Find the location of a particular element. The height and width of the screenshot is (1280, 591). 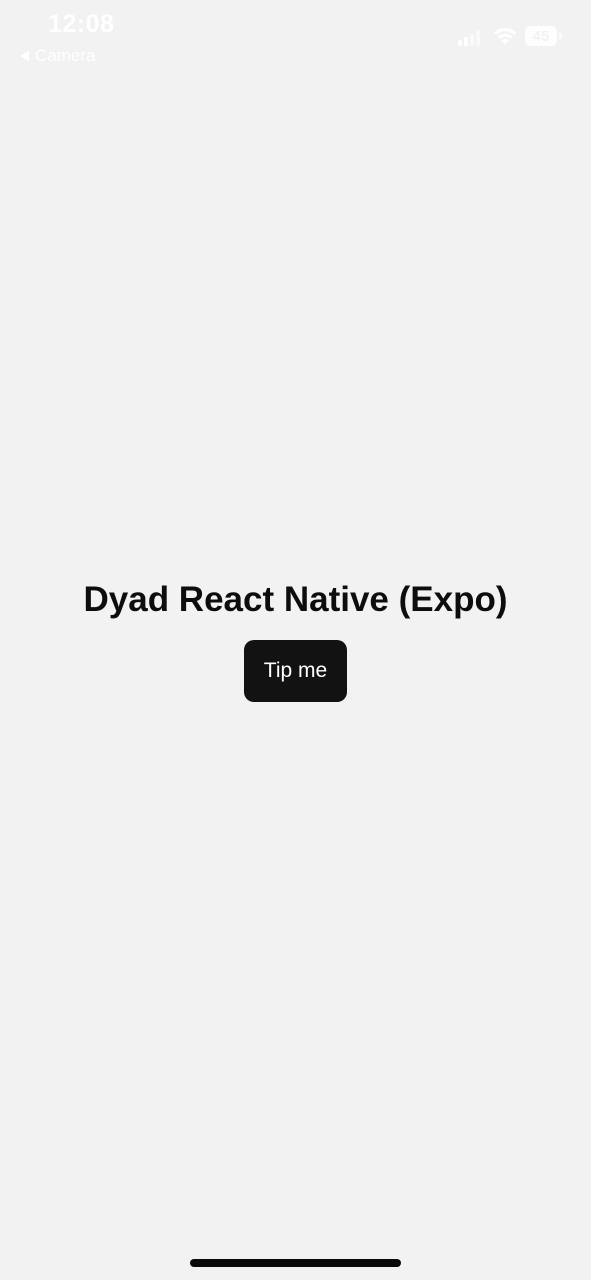

page-title: Dyad React Native (Expo) is located at coordinates (295, 599).